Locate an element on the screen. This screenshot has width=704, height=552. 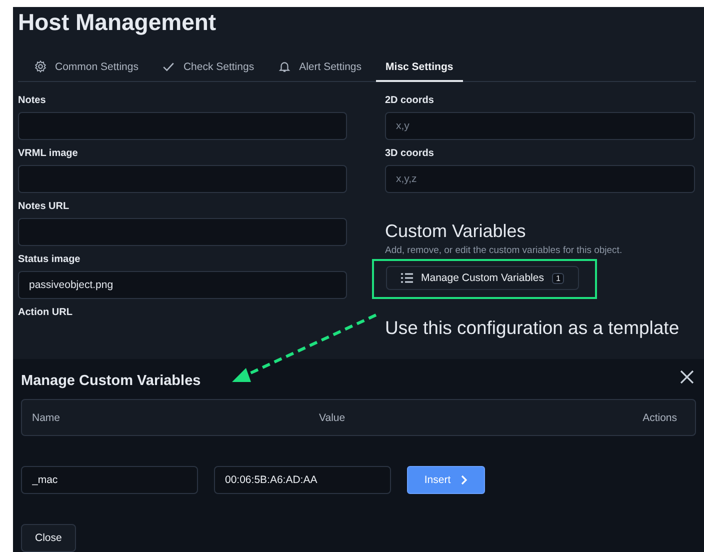
field-label: Notes URL is located at coordinates (44, 207).